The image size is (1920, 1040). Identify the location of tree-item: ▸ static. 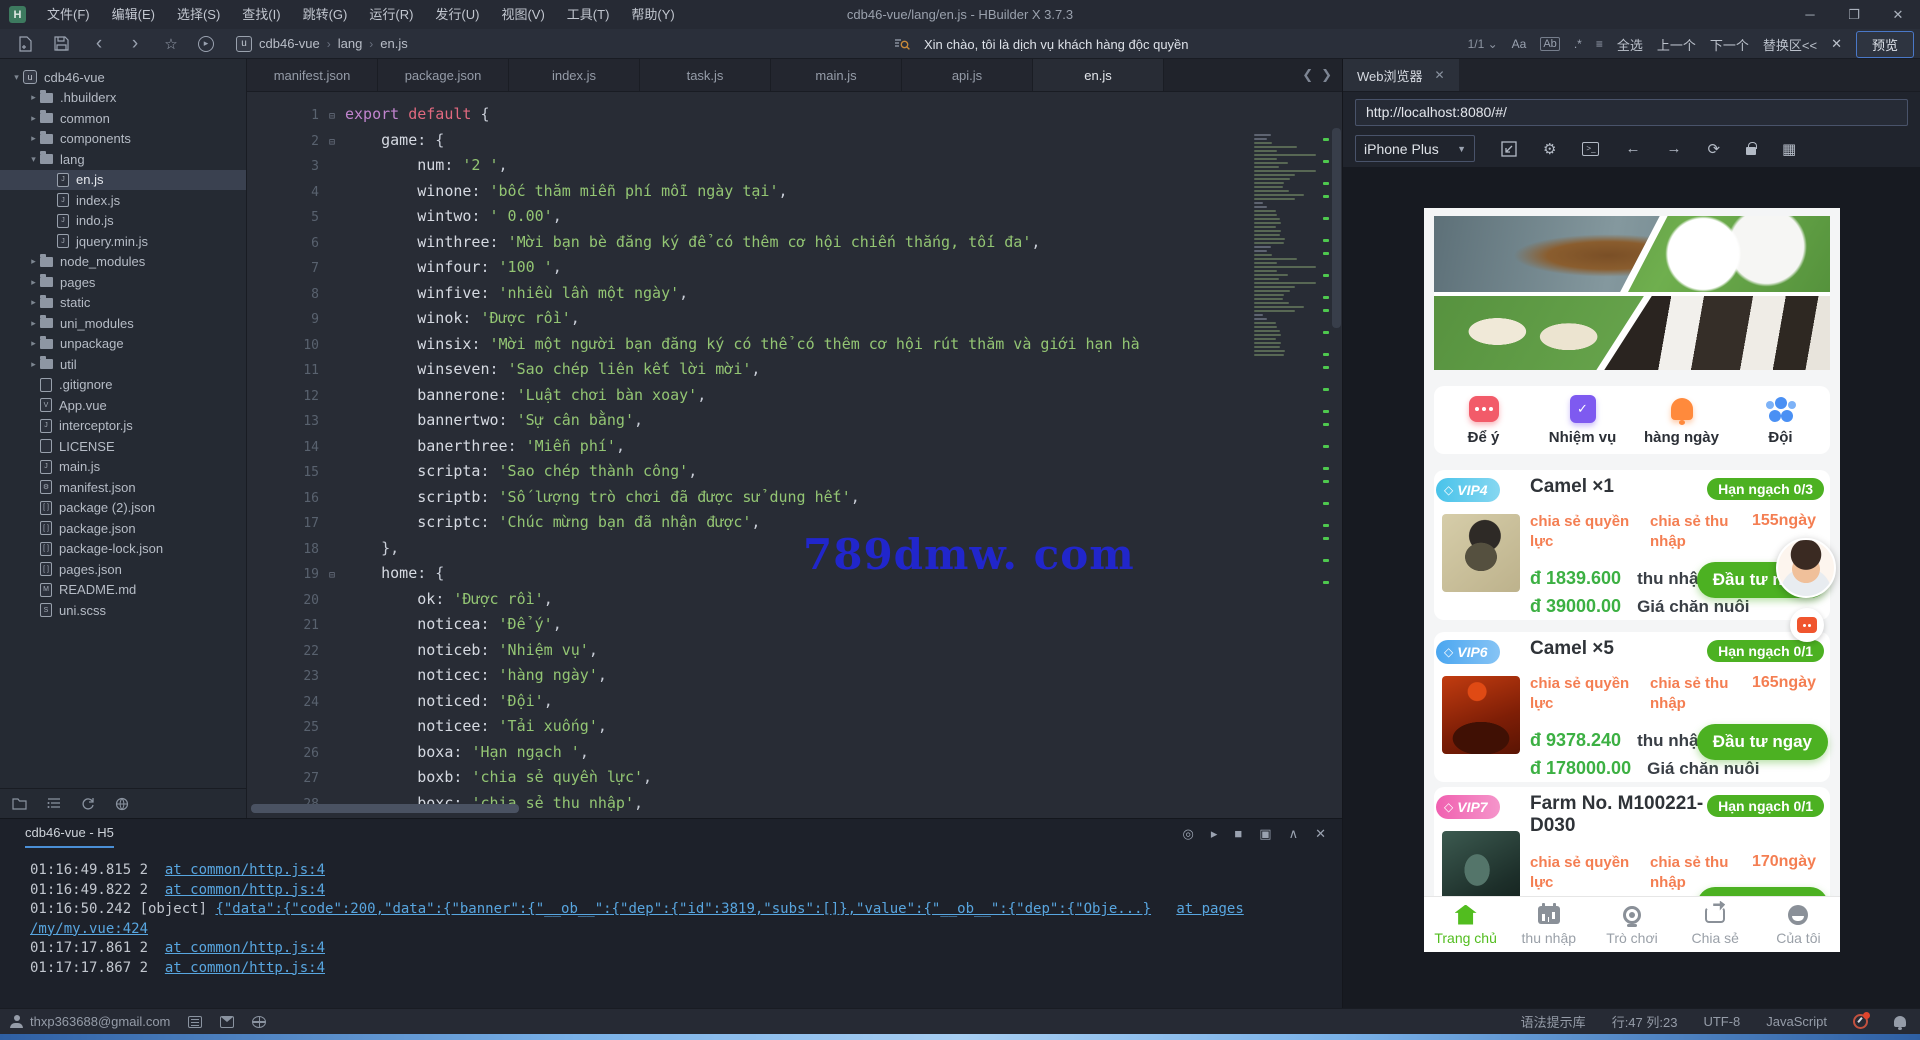
(123, 303).